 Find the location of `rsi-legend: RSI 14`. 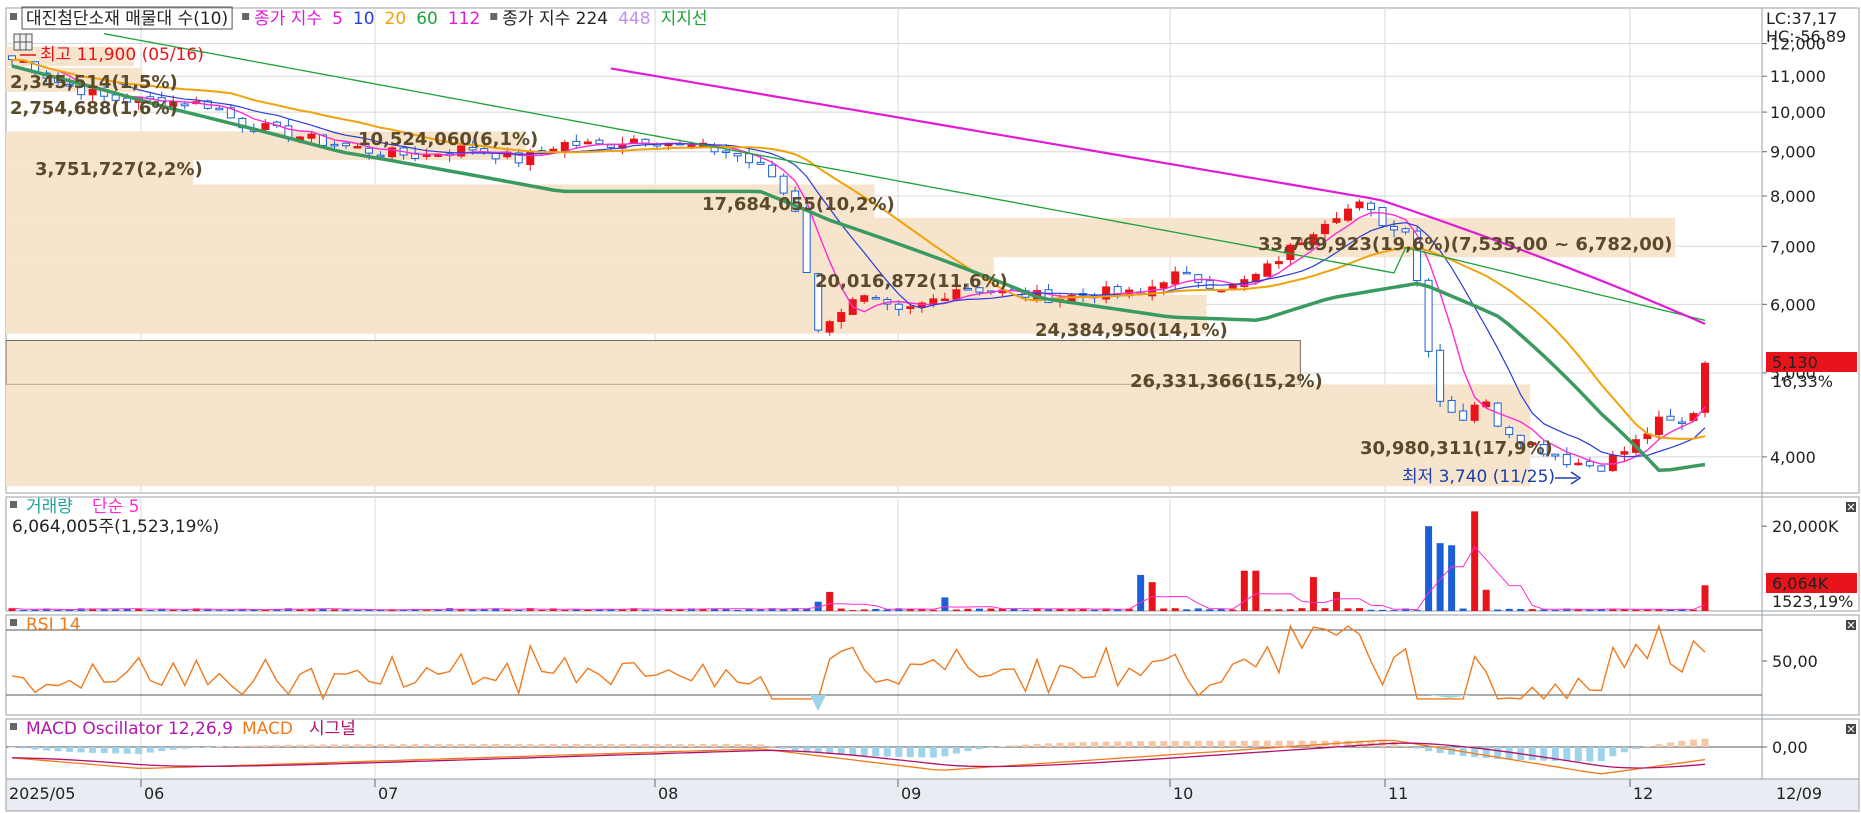

rsi-legend: RSI 14 is located at coordinates (53, 625).